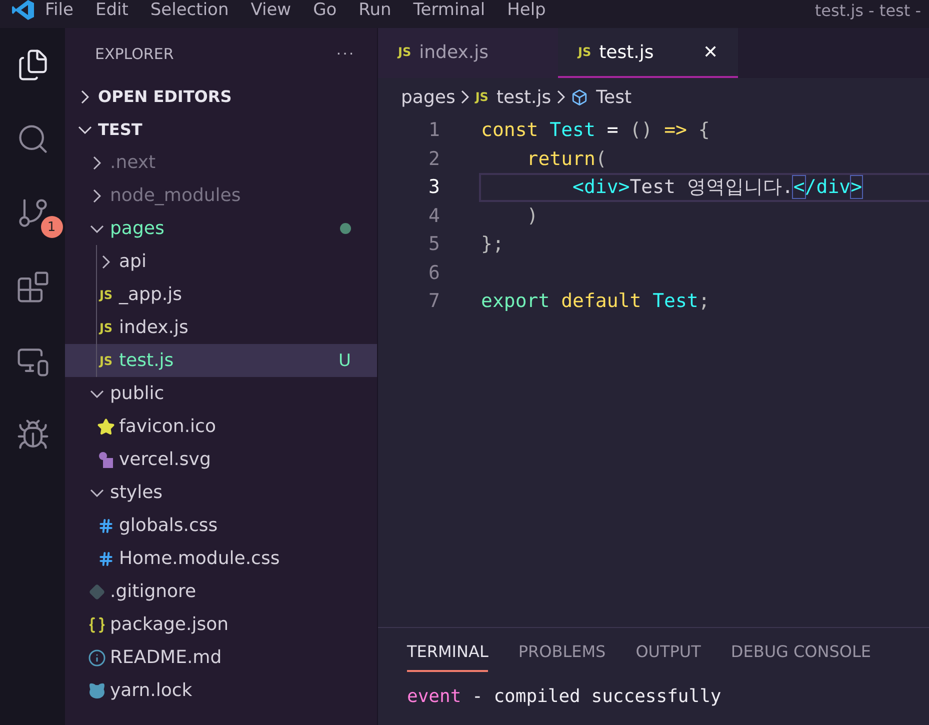 The image size is (929, 725). What do you see at coordinates (434, 130) in the screenshot?
I see `line-number: 1` at bounding box center [434, 130].